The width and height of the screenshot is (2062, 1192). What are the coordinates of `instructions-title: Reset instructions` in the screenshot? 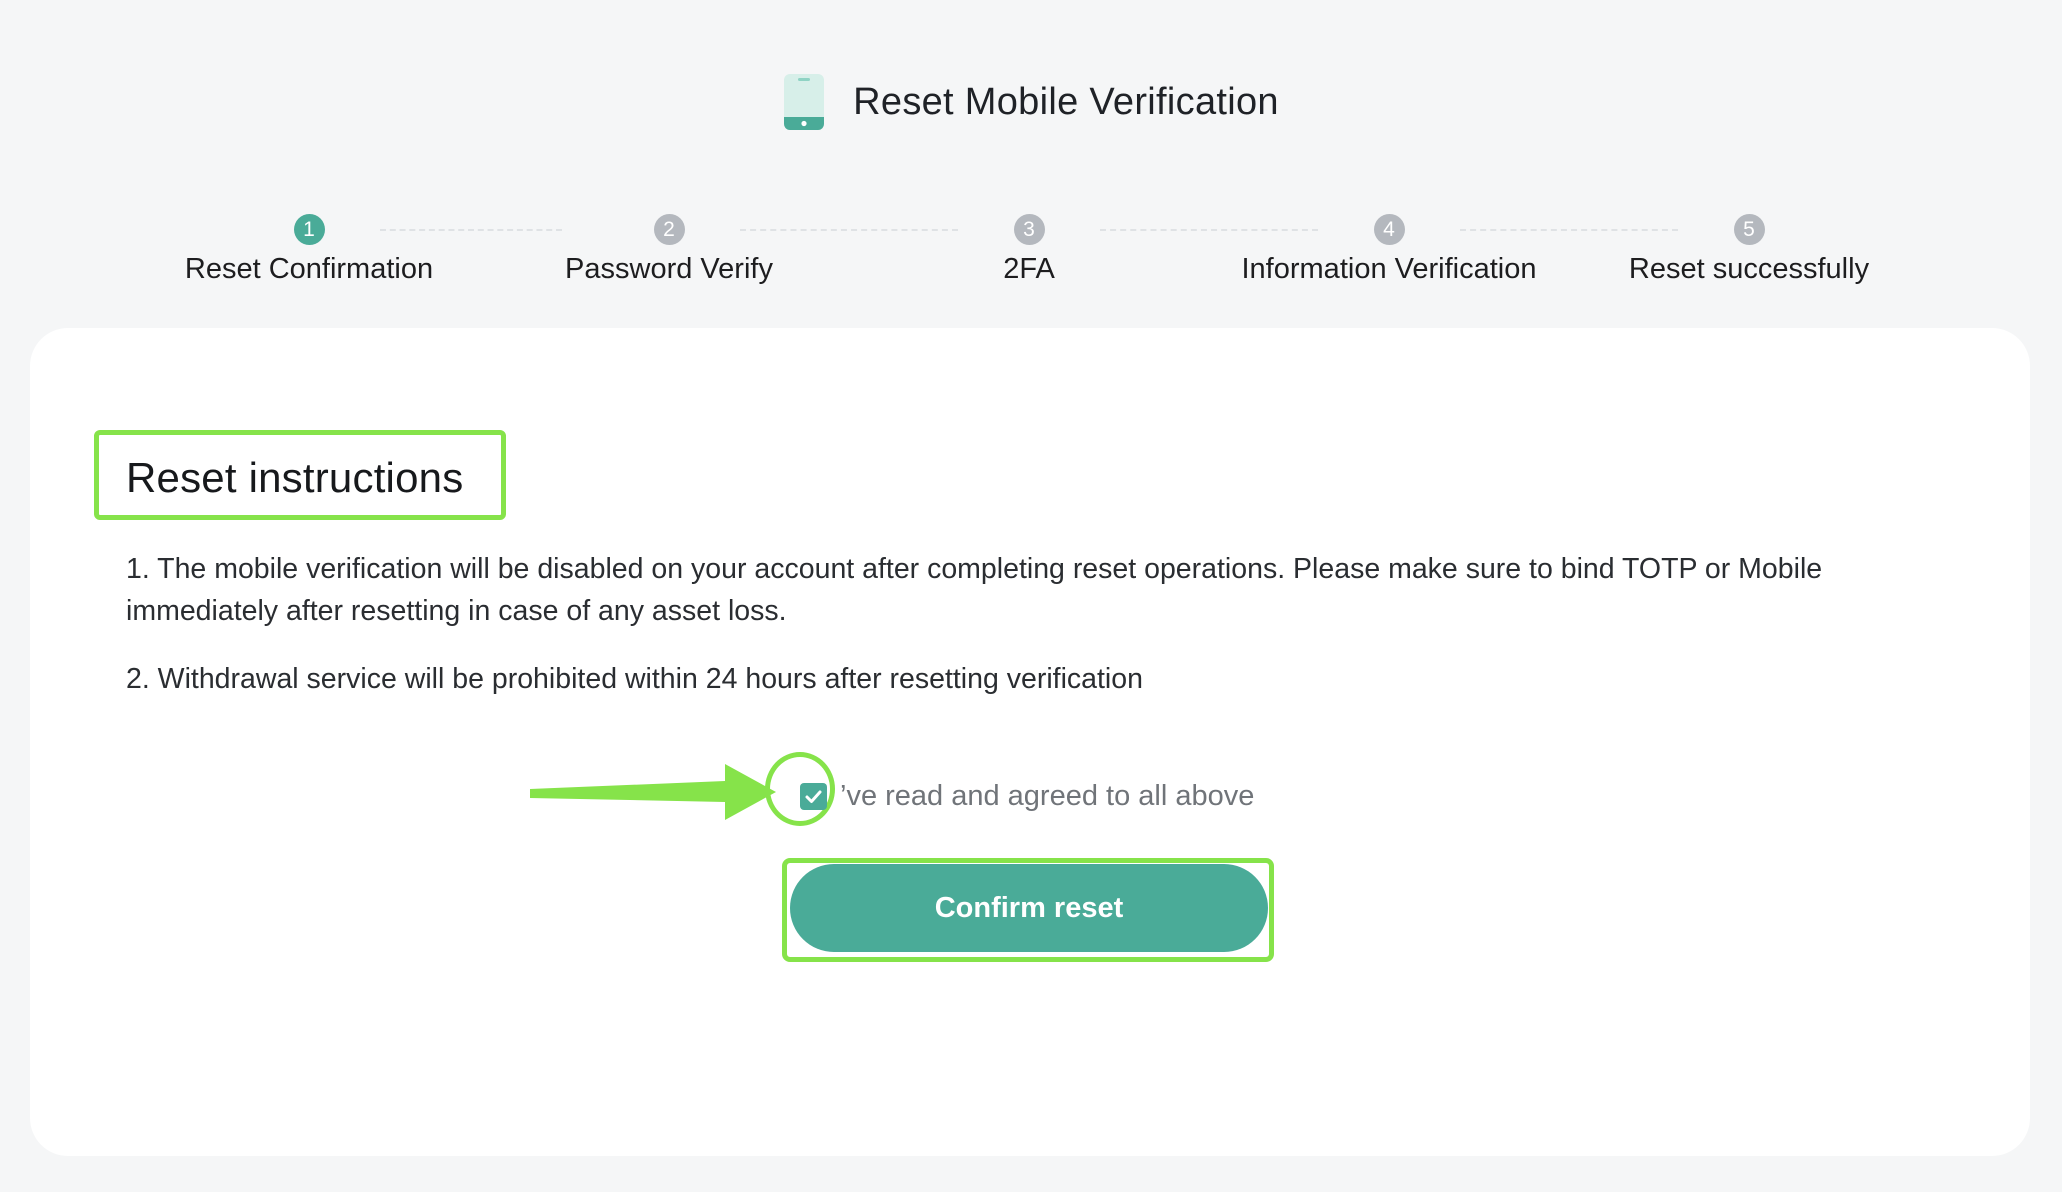 It's located at (295, 477).